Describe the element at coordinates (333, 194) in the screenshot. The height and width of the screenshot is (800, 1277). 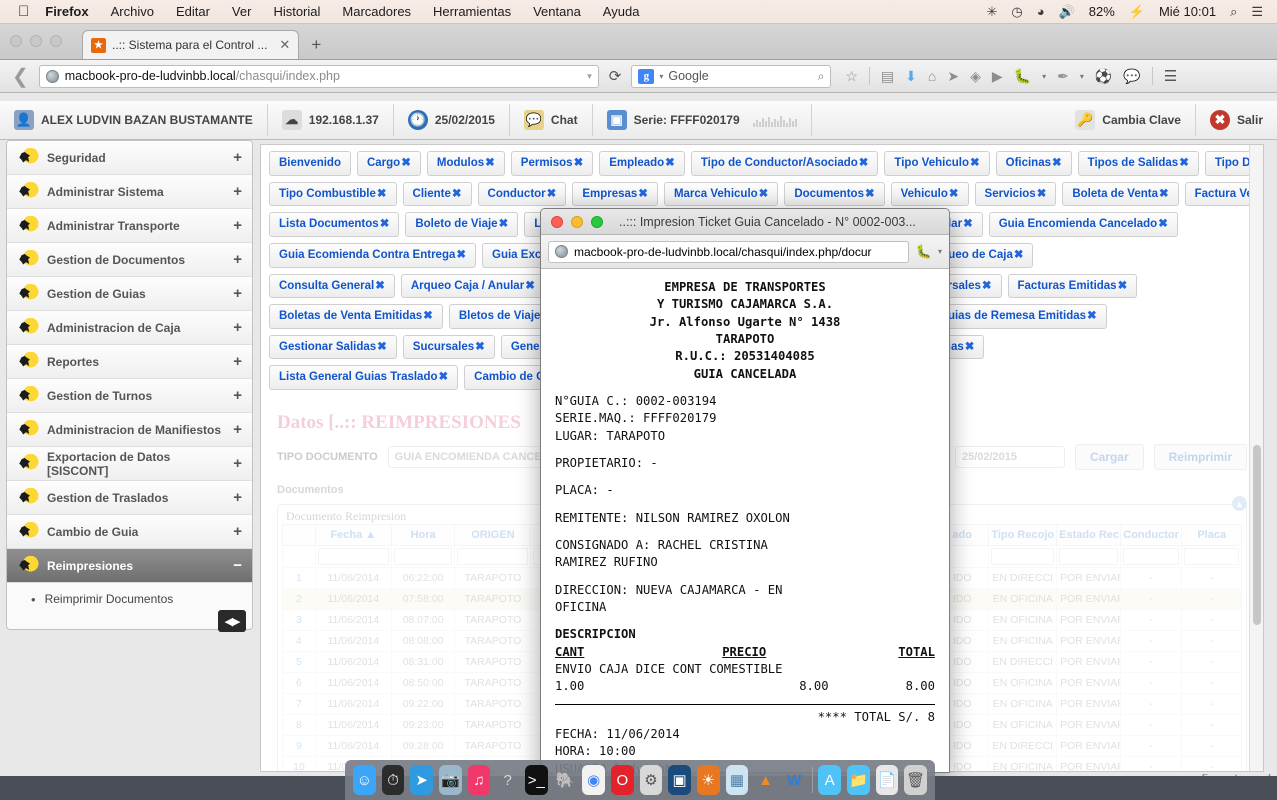
I see `tab-tipo-combustible: Tipo Combustible✖` at that location.